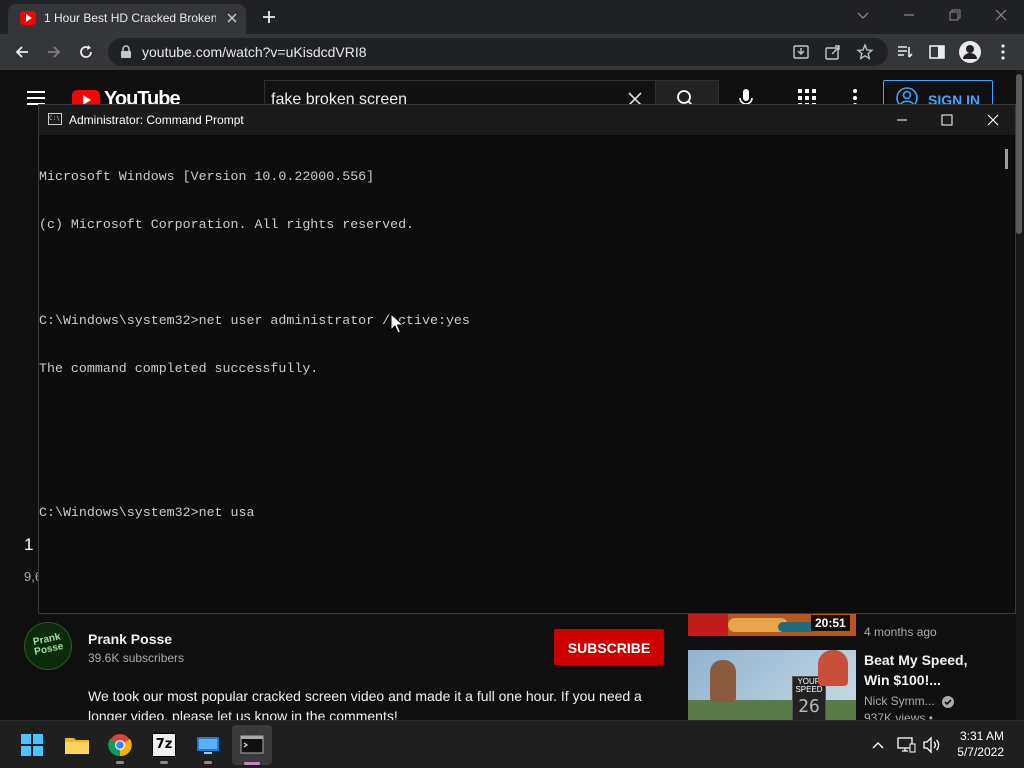  I want to click on recommendation-age: 4 months ago, so click(900, 632).